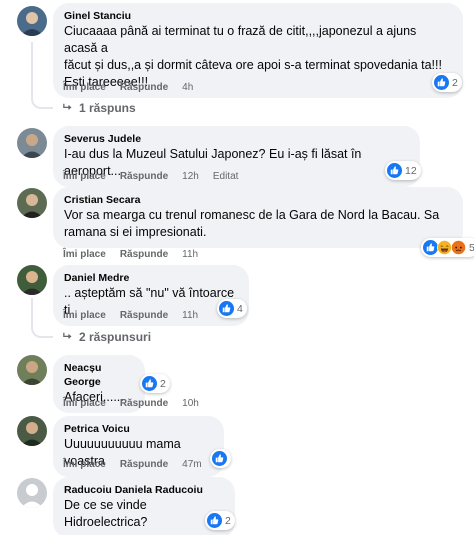 Image resolution: width=474 pixels, height=535 pixels. I want to click on comment-author: Petrica Voicu, so click(138, 429).